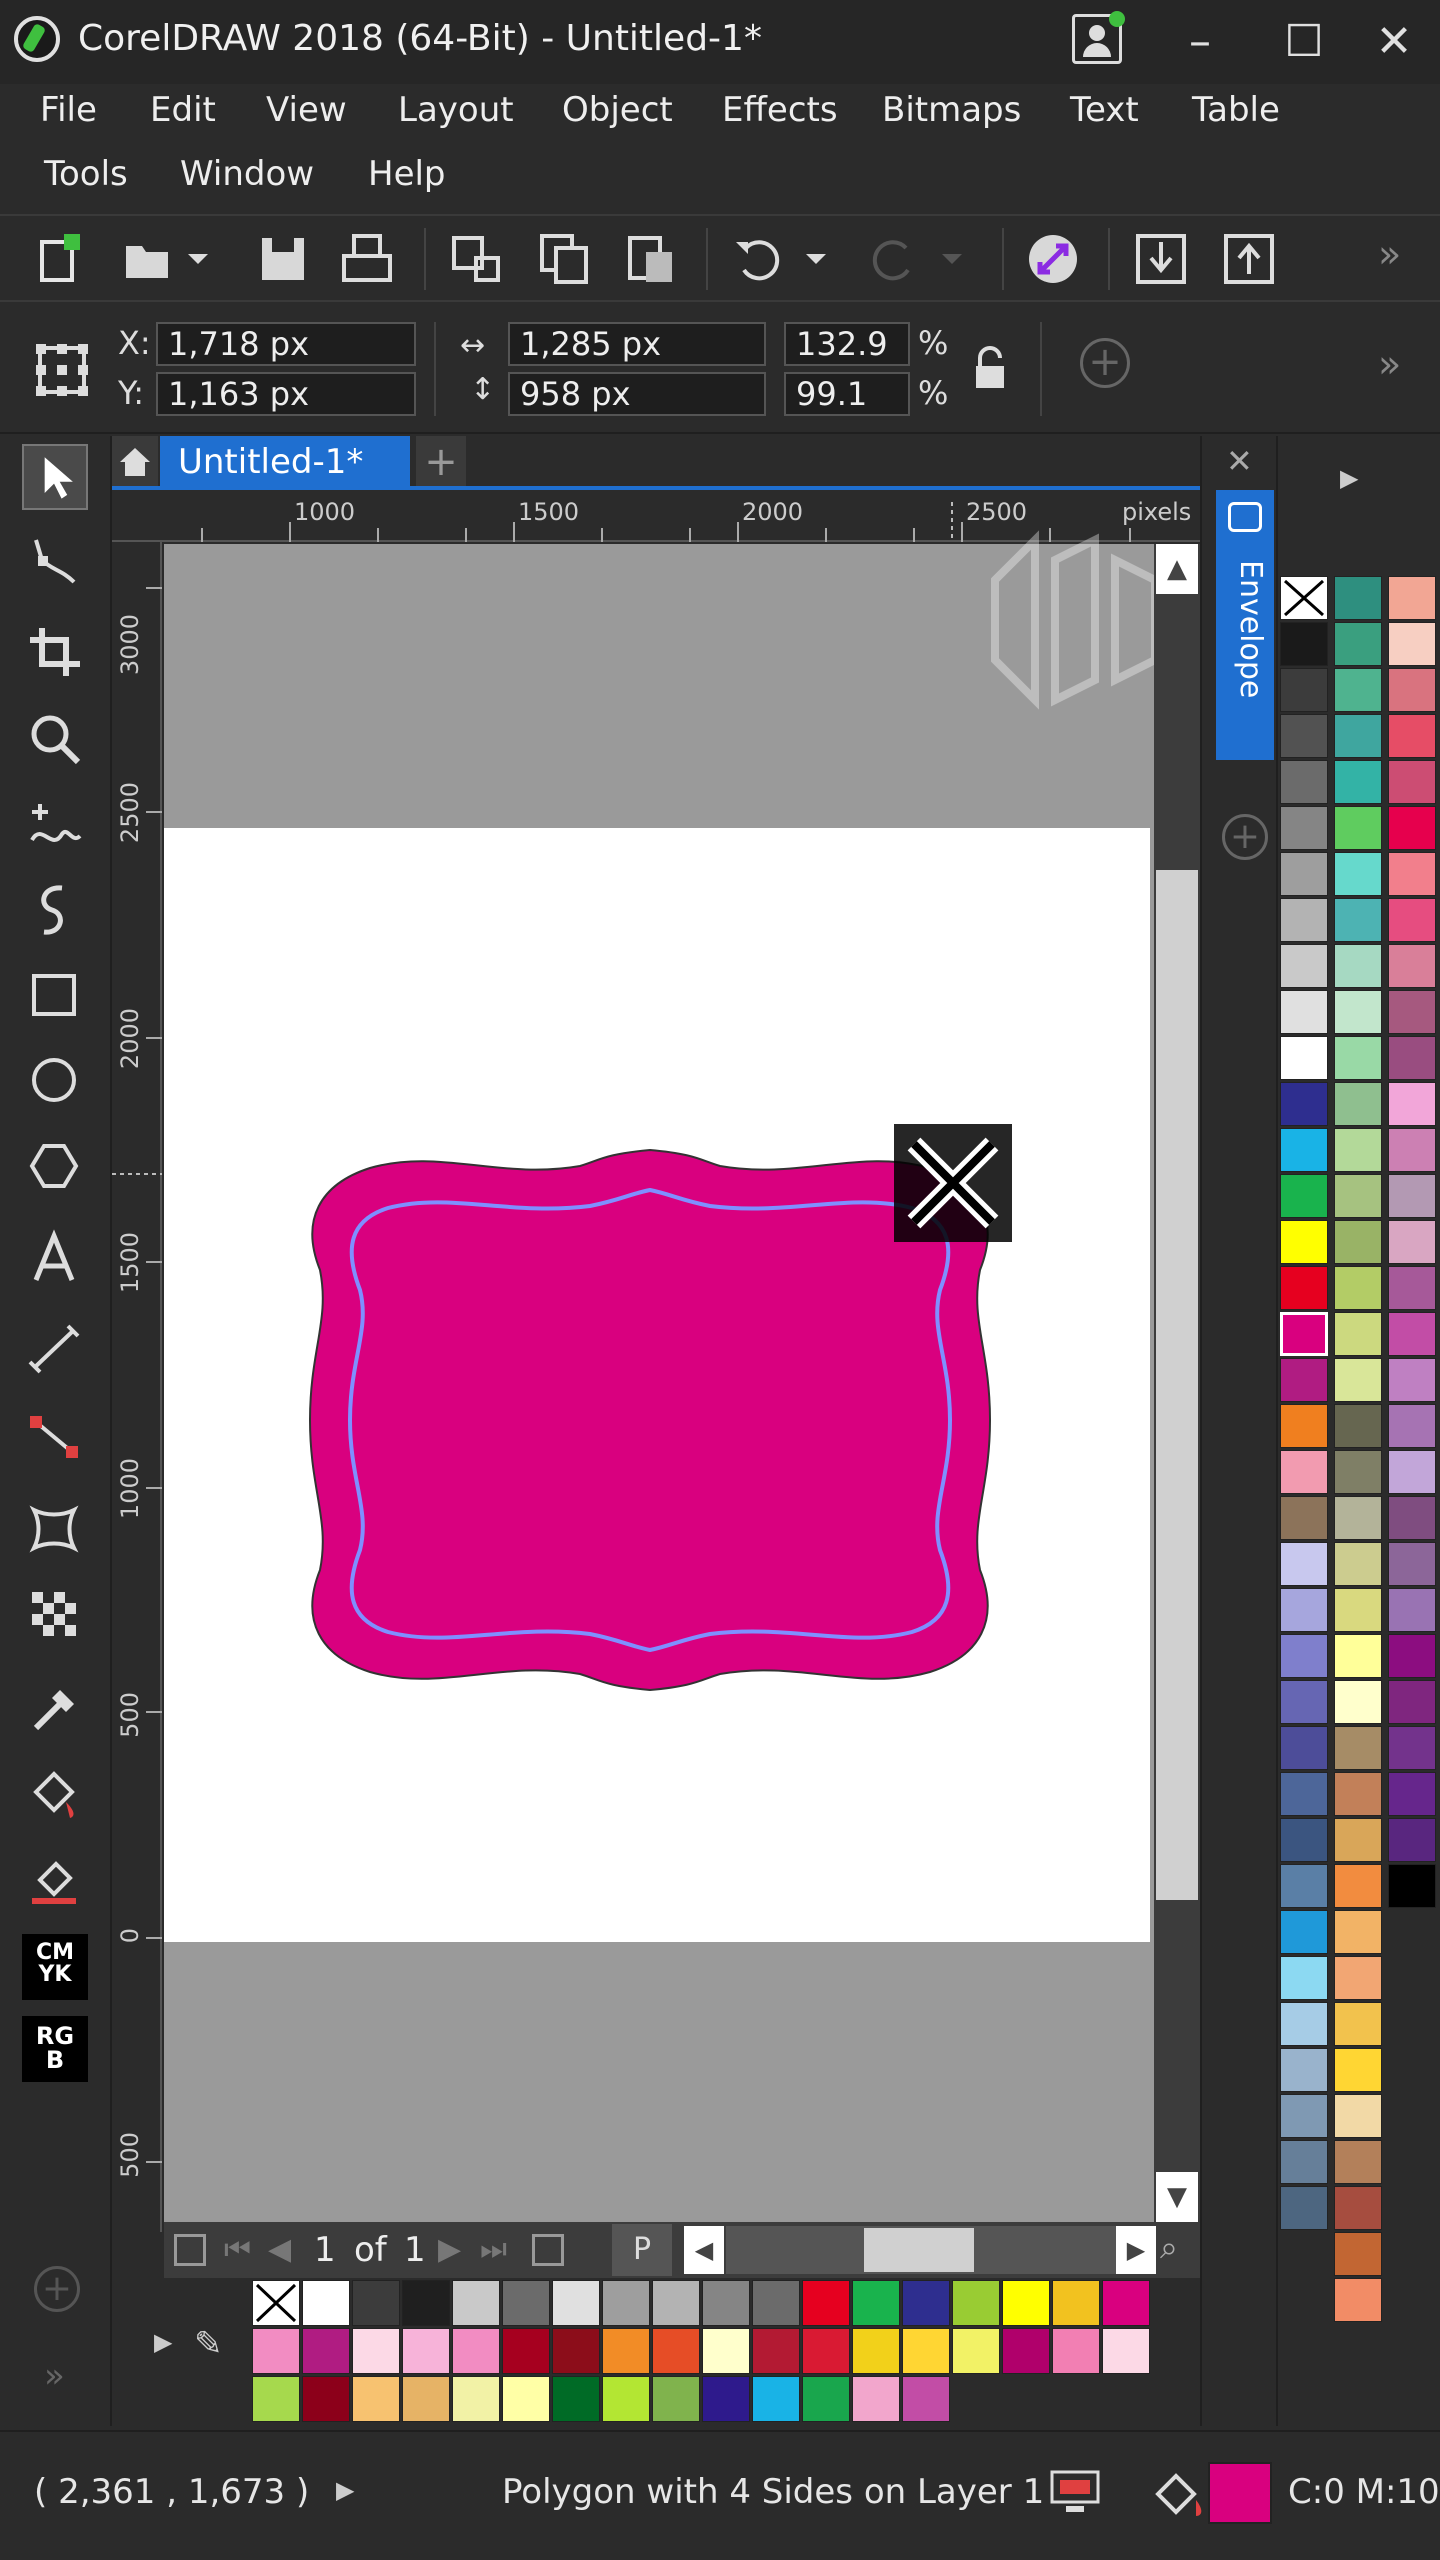 This screenshot has width=1440, height=2560. What do you see at coordinates (55, 1349) in the screenshot?
I see `parallel-dimension-tool-icon` at bounding box center [55, 1349].